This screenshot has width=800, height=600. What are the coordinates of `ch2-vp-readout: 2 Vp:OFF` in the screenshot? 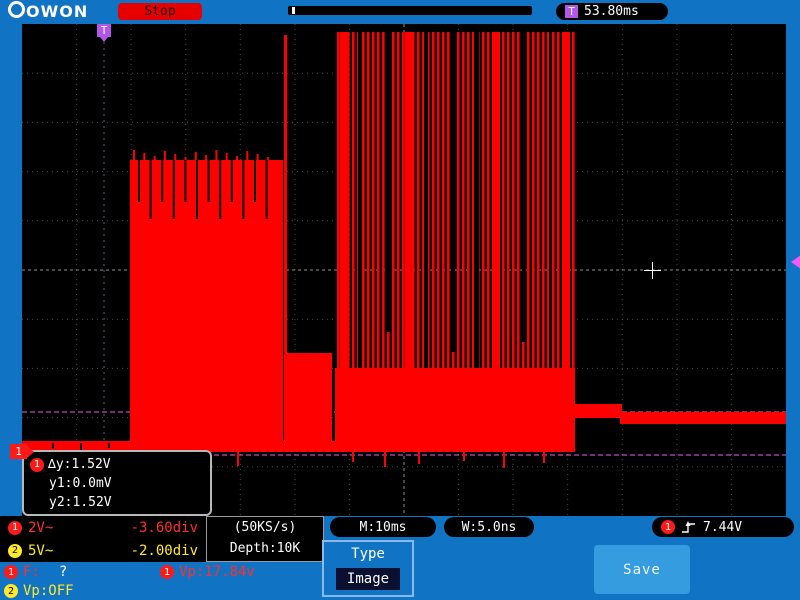 It's located at (39, 591).